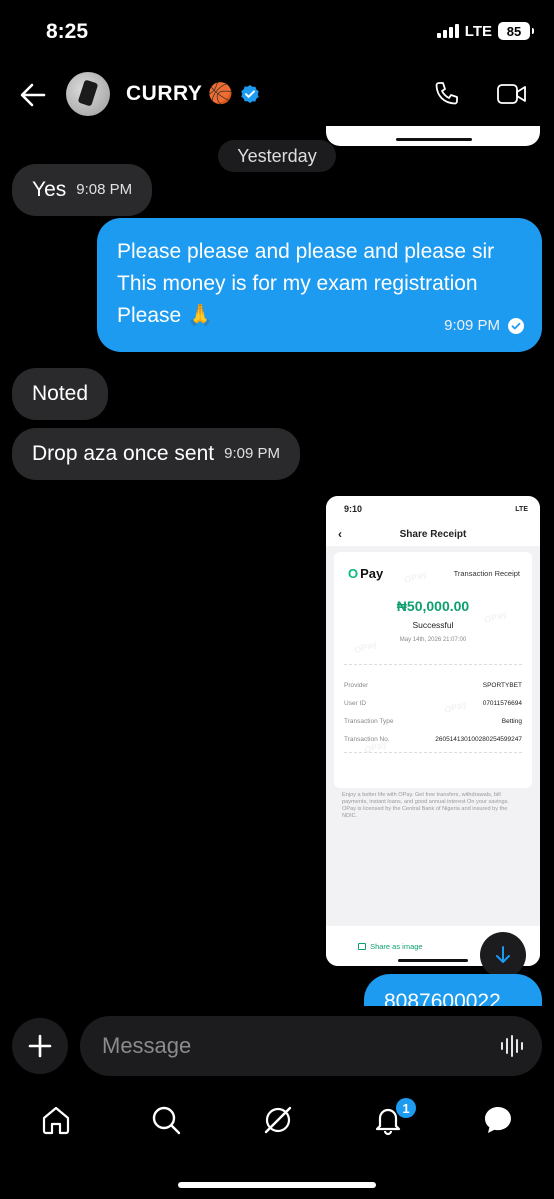 Image resolution: width=554 pixels, height=1199 pixels. What do you see at coordinates (396, 946) in the screenshot?
I see `share-as-image-label: Share as image` at bounding box center [396, 946].